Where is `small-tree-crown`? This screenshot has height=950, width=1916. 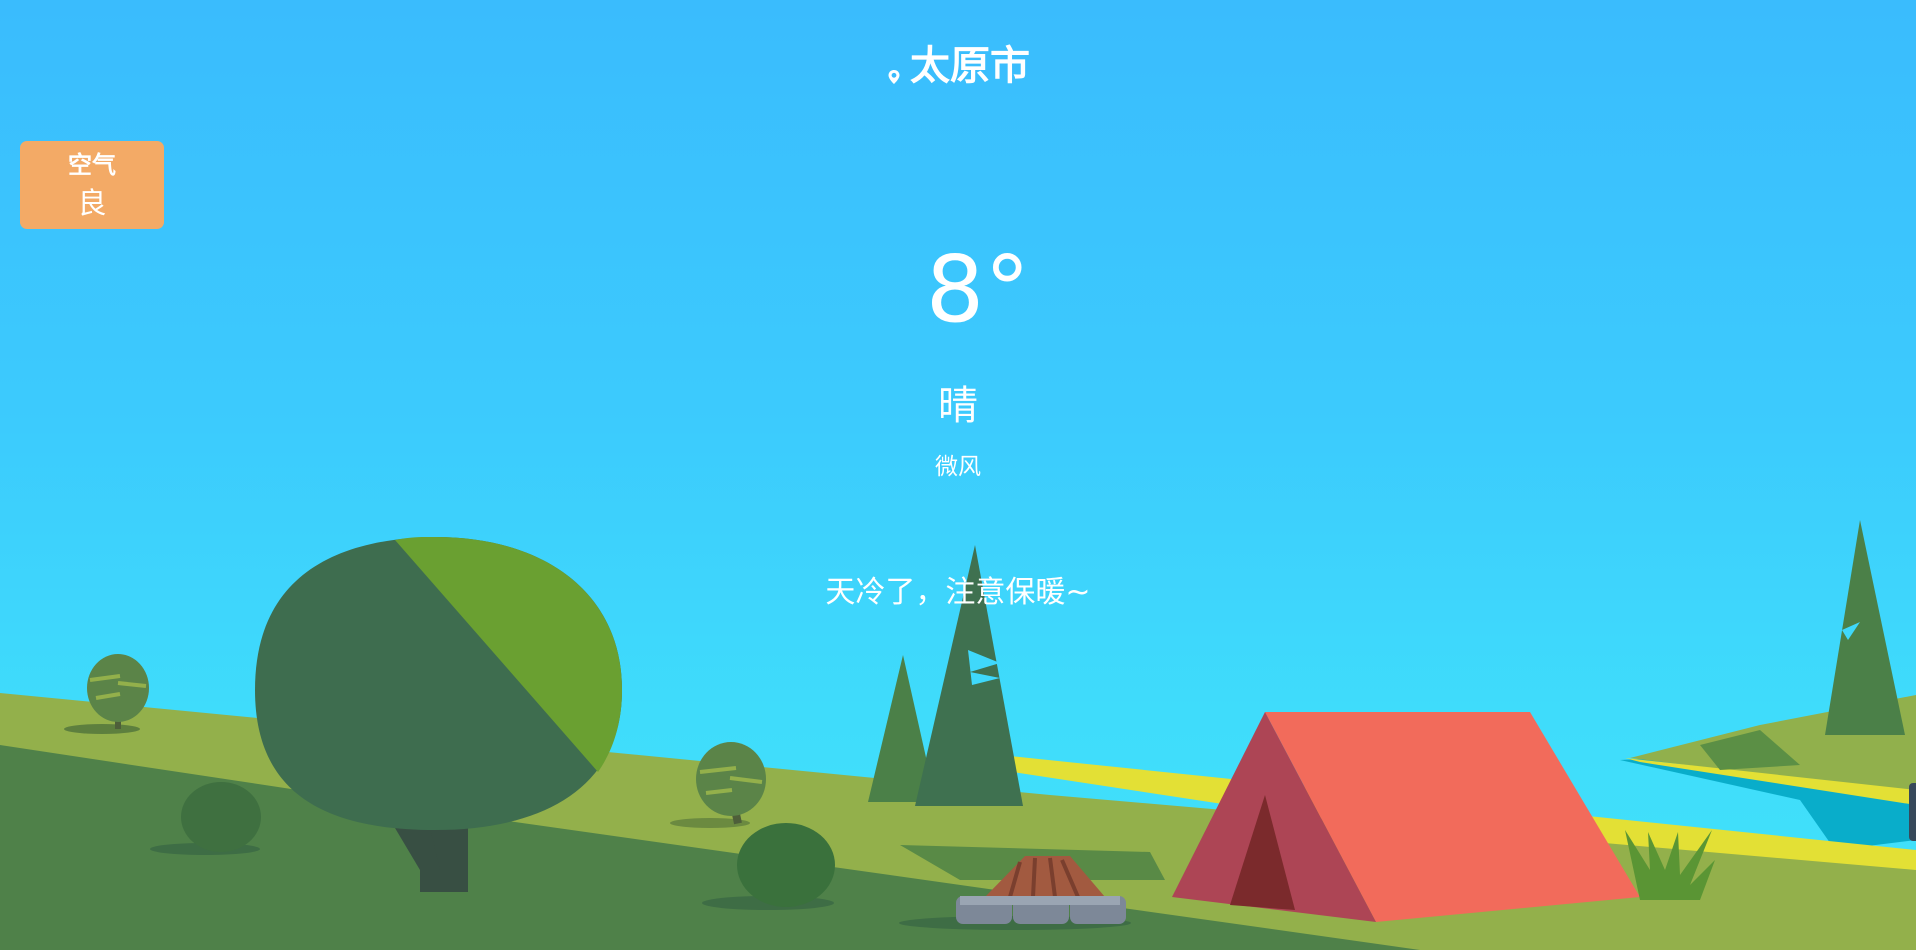 small-tree-crown is located at coordinates (118, 688).